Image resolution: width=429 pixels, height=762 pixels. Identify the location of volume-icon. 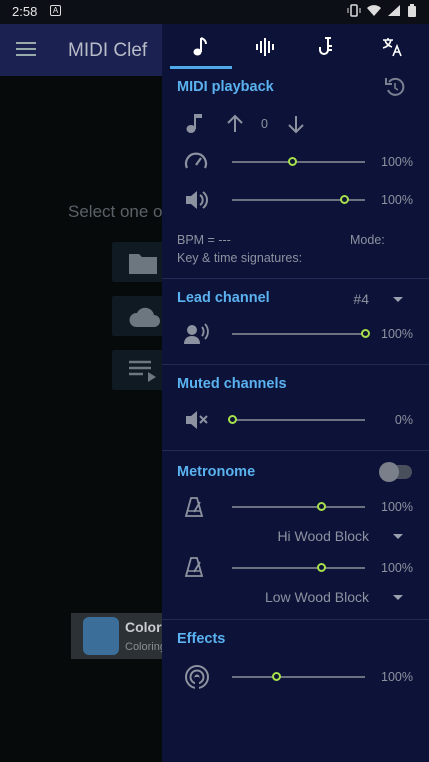
(197, 202).